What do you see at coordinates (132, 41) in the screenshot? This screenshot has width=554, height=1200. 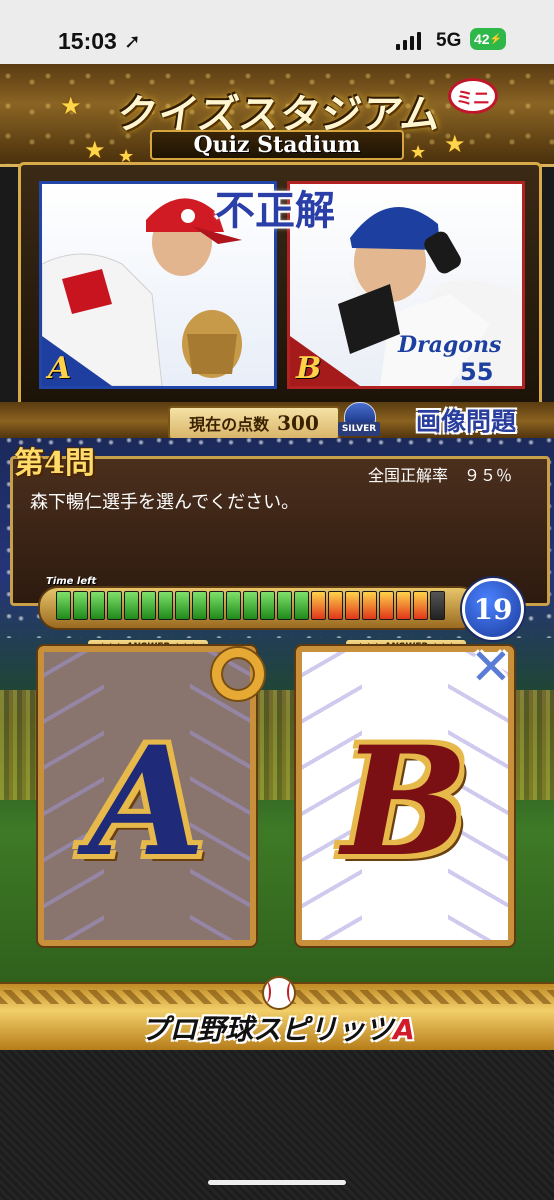 I see `rocket-icon: ➚` at bounding box center [132, 41].